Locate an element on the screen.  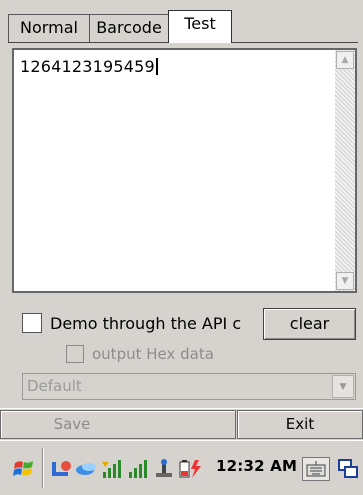
scroll-down-button: ▼ is located at coordinates (345, 281).